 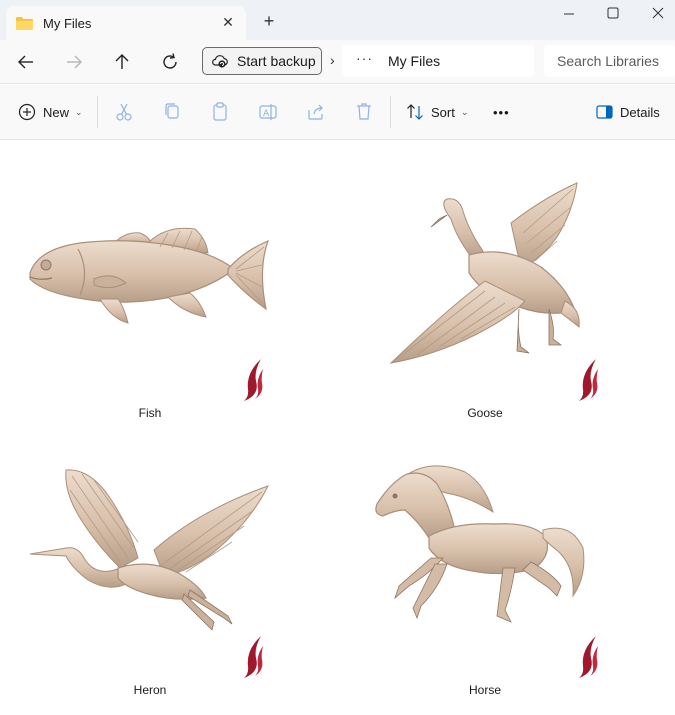 I want to click on new-tab-button: +, so click(x=269, y=21).